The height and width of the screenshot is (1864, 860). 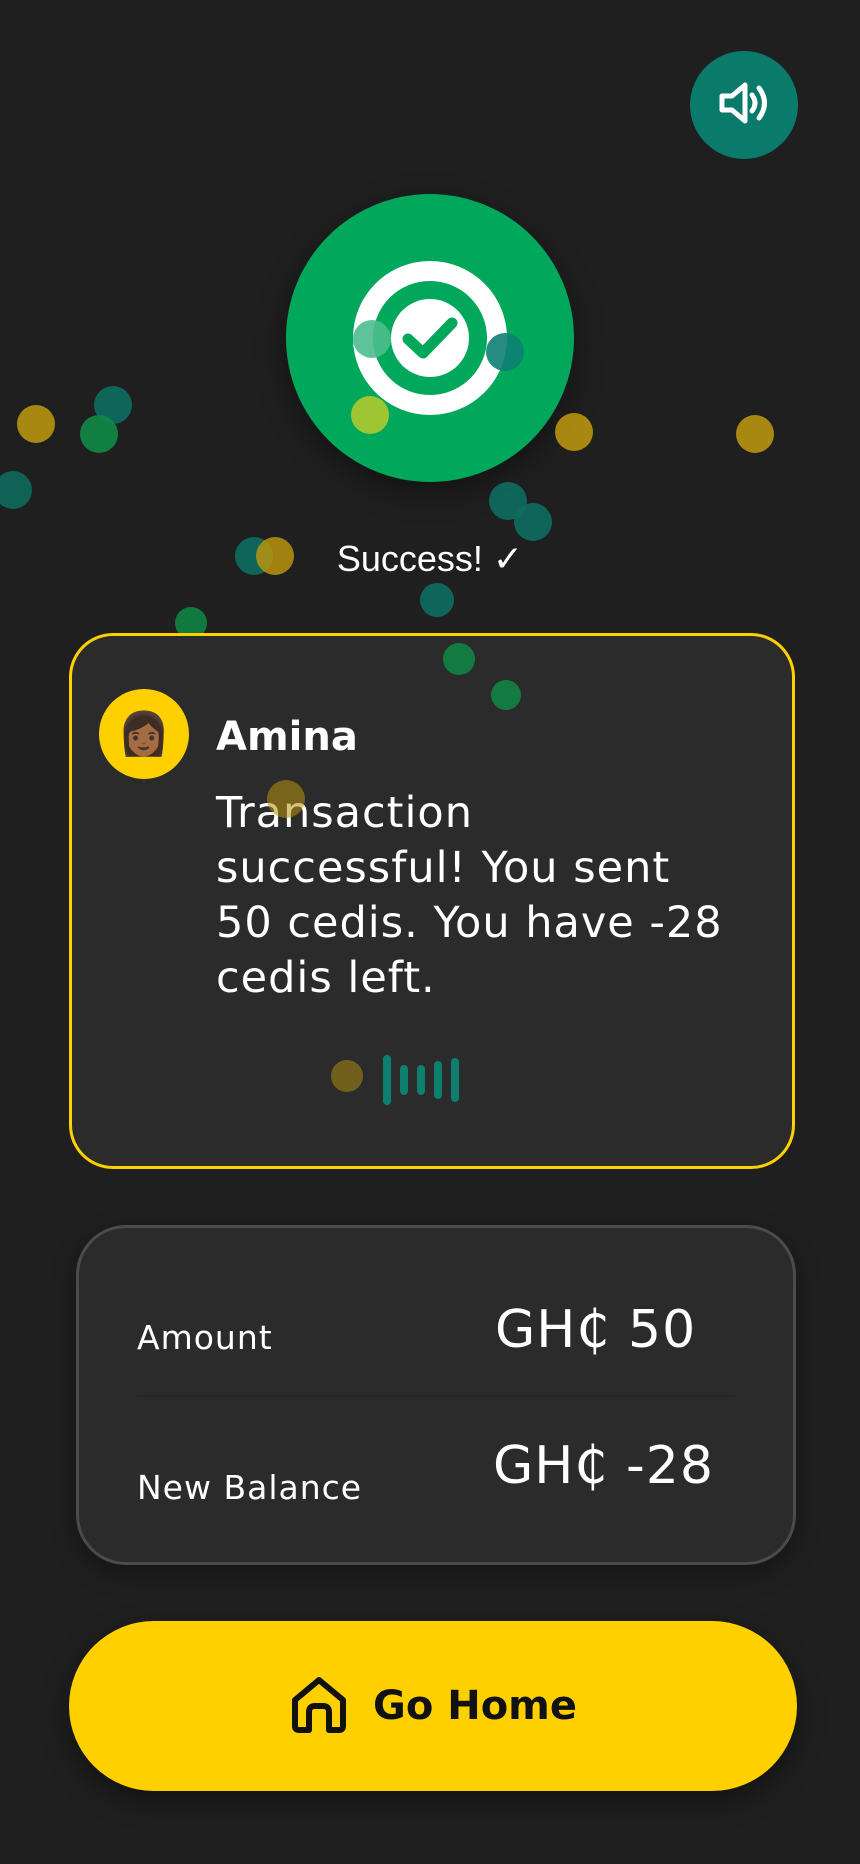 I want to click on go-home-button: Go Home, so click(x=433, y=1706).